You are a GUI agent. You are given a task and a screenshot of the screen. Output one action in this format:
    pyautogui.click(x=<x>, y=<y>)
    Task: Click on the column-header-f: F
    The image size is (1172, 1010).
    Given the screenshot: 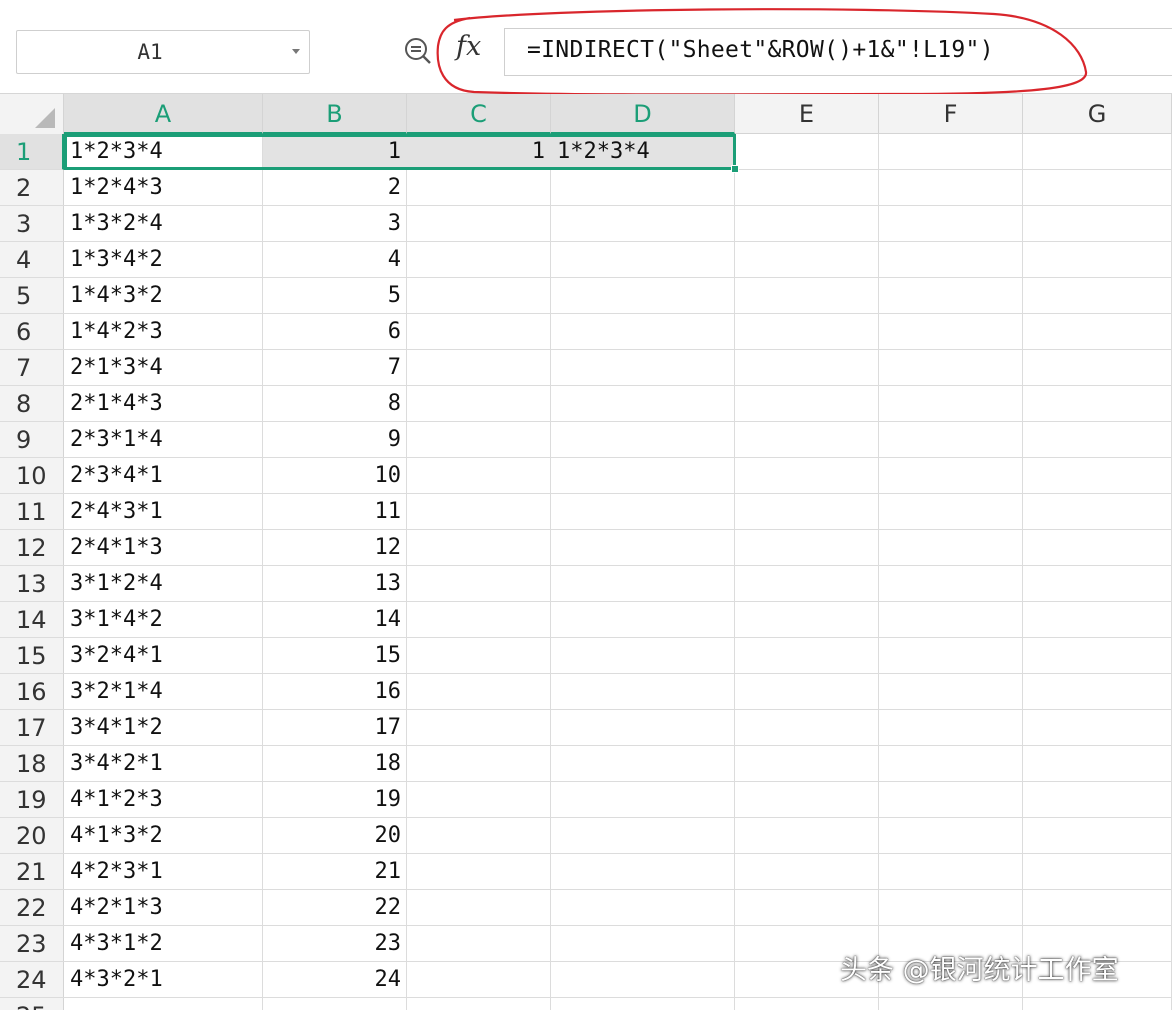 What is the action you would take?
    pyautogui.click(x=951, y=114)
    